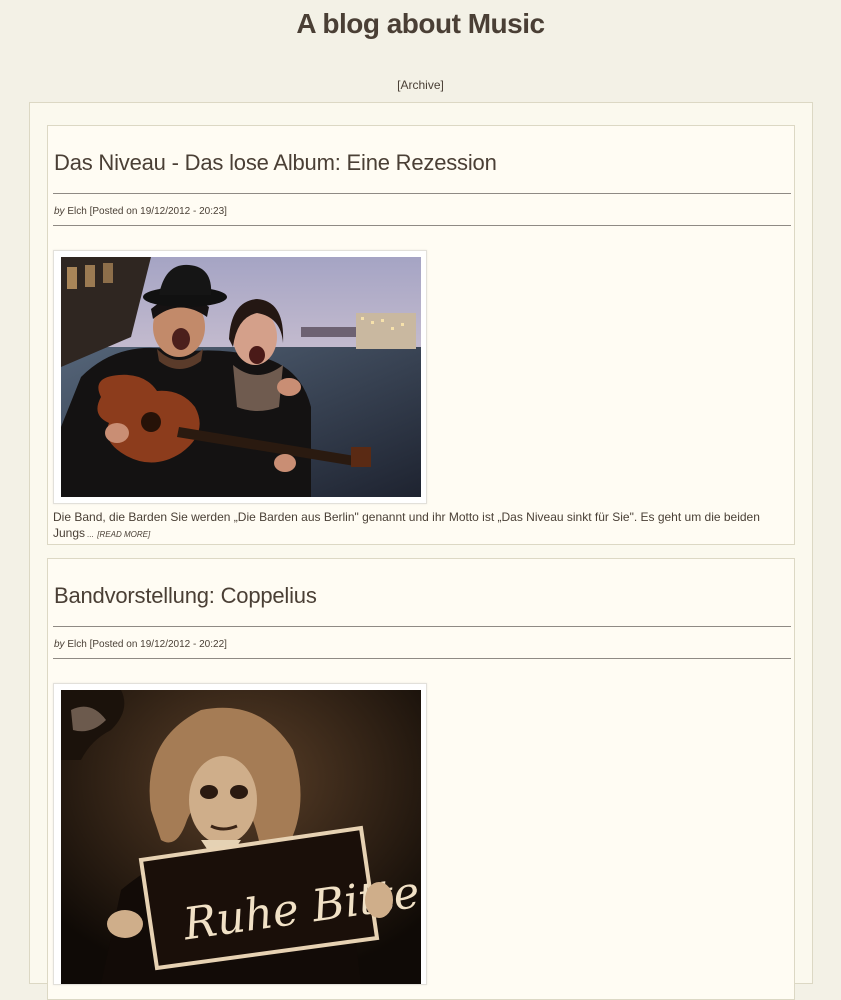 This screenshot has width=841, height=1000. Describe the element at coordinates (158, 644) in the screenshot. I see `post-date: [Posted on 19/12/2012 - 20:22]` at that location.